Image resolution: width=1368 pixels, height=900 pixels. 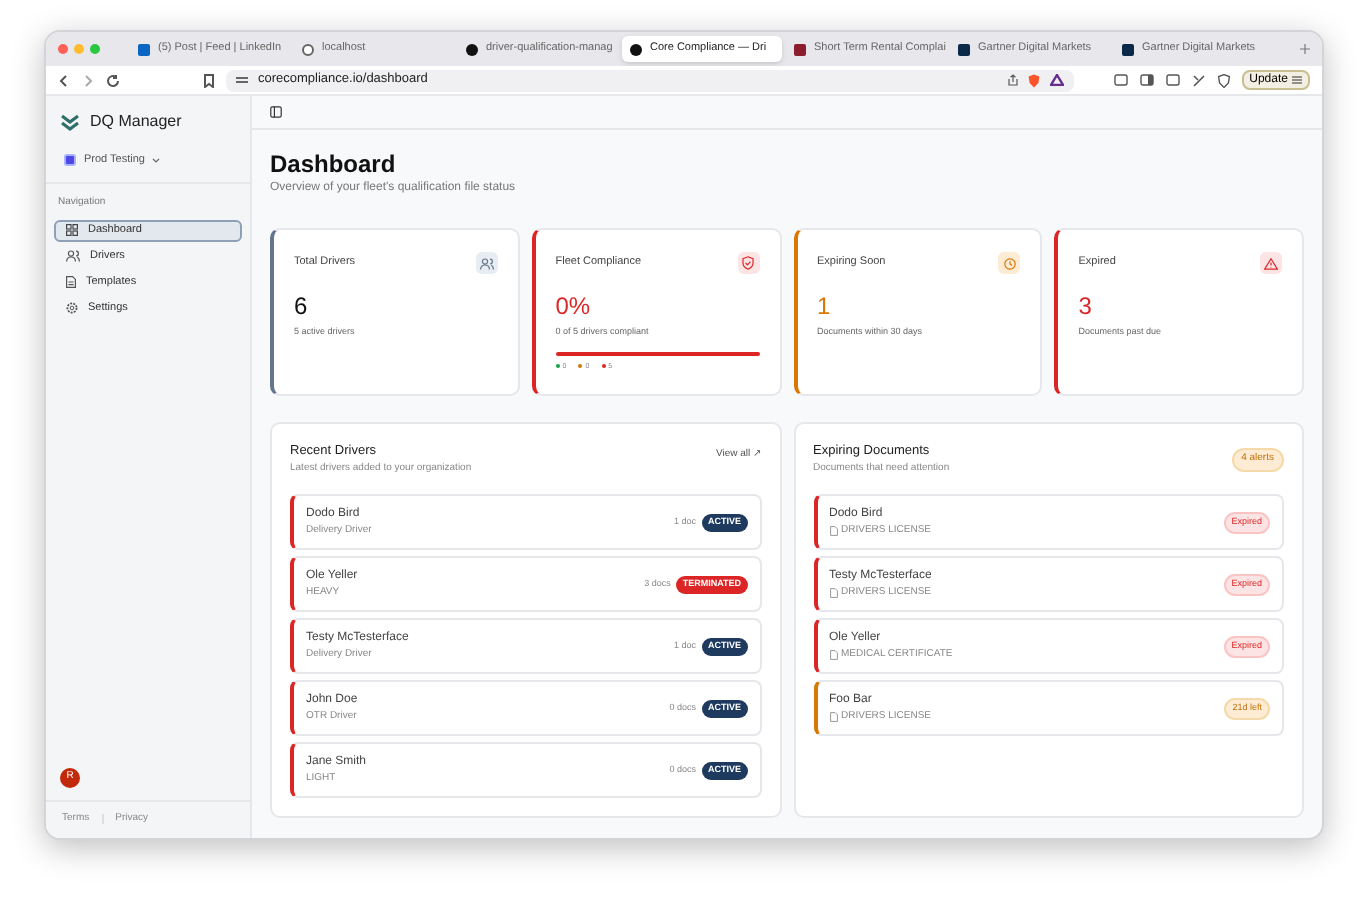 I want to click on shield-icon, so click(x=1033, y=80).